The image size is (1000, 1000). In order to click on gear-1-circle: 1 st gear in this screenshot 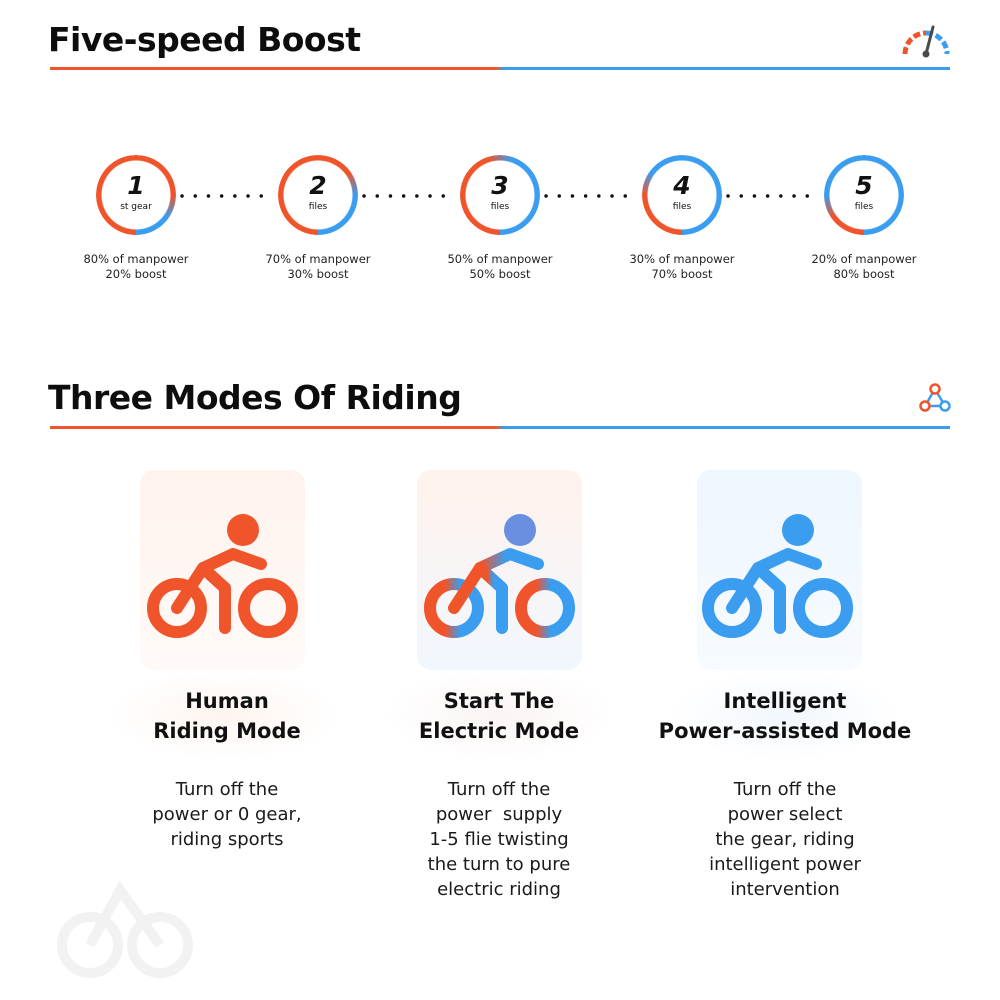, I will do `click(136, 195)`.